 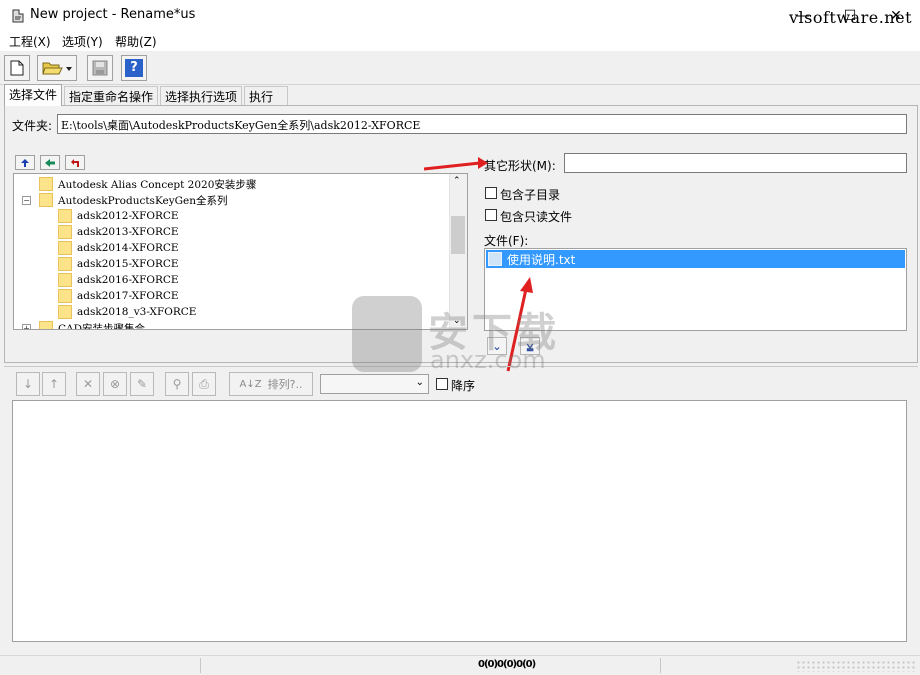 What do you see at coordinates (460, 665) in the screenshot?
I see `status-bar` at bounding box center [460, 665].